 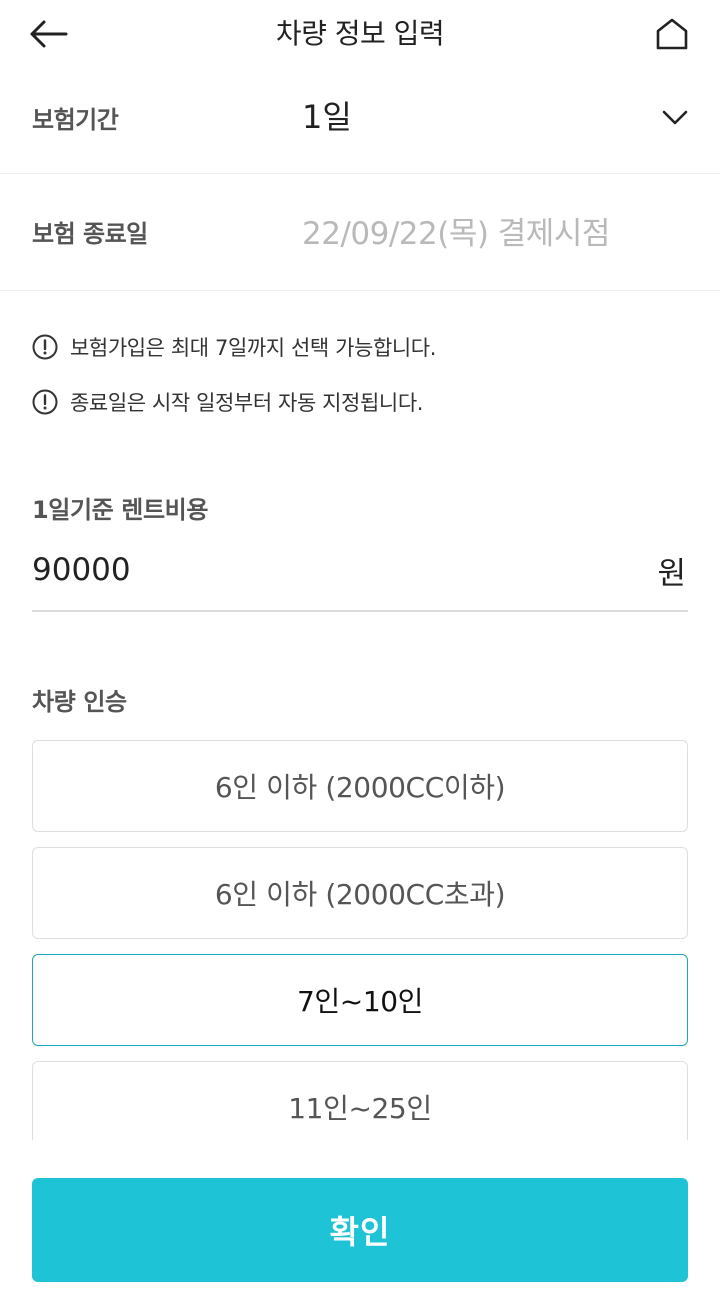 I want to click on capacity-option: 6인 이하 (2000CC이하), so click(x=360, y=786).